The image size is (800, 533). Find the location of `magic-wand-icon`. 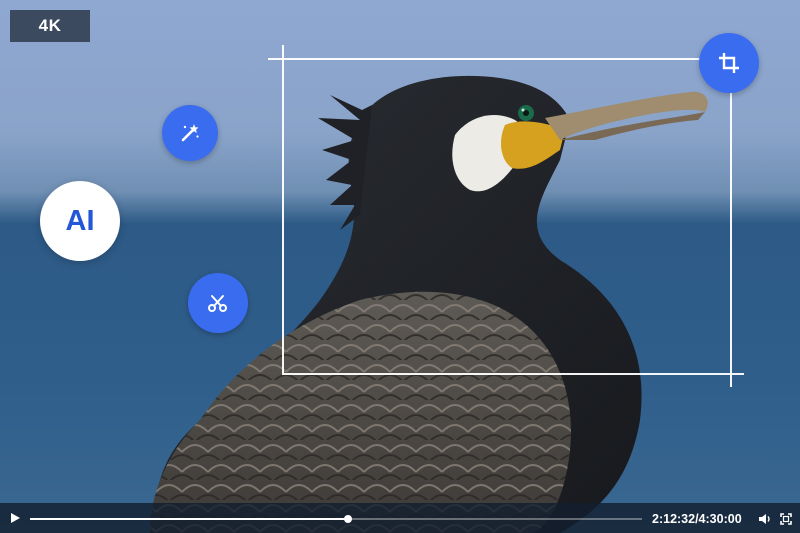

magic-wand-icon is located at coordinates (190, 133).